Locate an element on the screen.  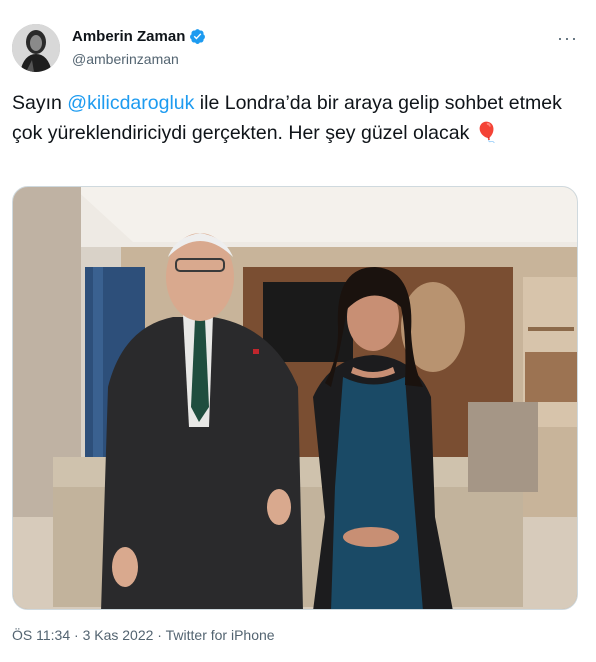
avatar is located at coordinates (36, 48).